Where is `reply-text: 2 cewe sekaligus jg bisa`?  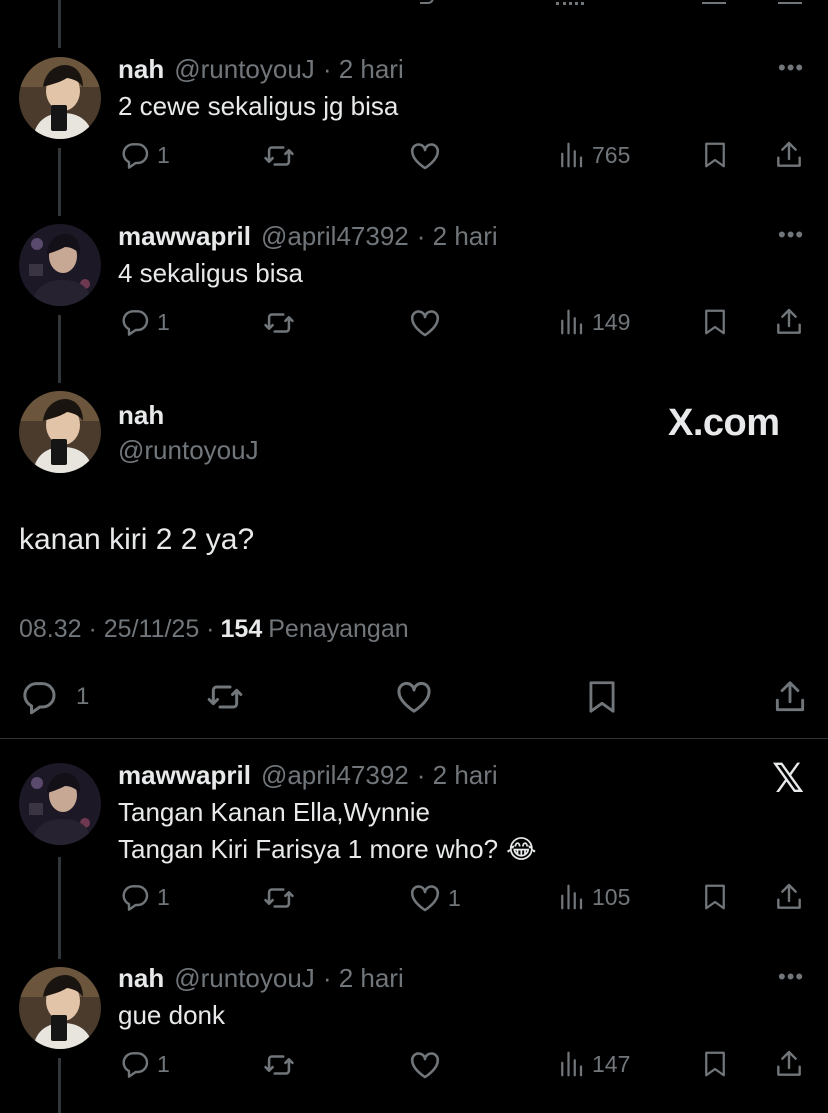 reply-text: 2 cewe sekaligus jg bisa is located at coordinates (258, 106).